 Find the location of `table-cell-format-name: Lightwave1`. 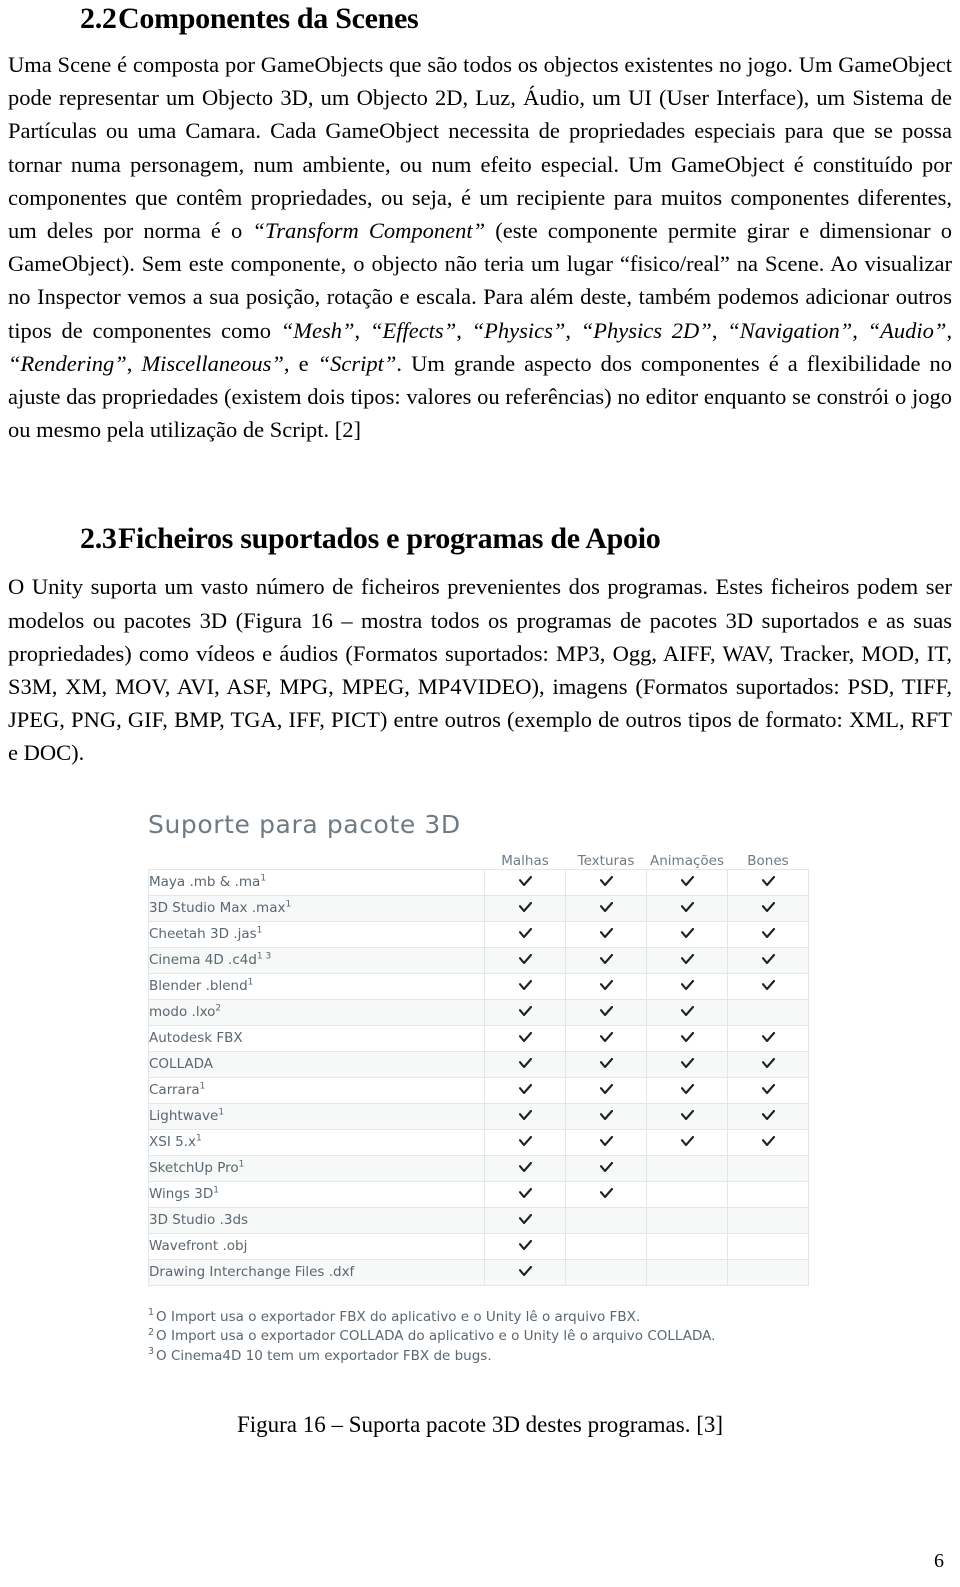

table-cell-format-name: Lightwave1 is located at coordinates (316, 1116).